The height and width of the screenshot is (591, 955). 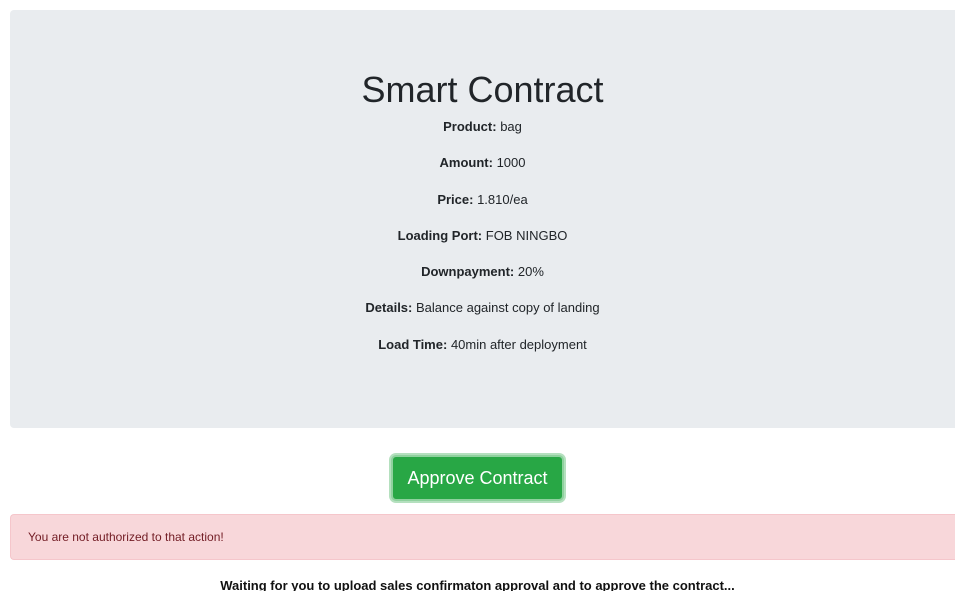 What do you see at coordinates (440, 235) in the screenshot?
I see `field-loading-port-label: Loading Port:` at bounding box center [440, 235].